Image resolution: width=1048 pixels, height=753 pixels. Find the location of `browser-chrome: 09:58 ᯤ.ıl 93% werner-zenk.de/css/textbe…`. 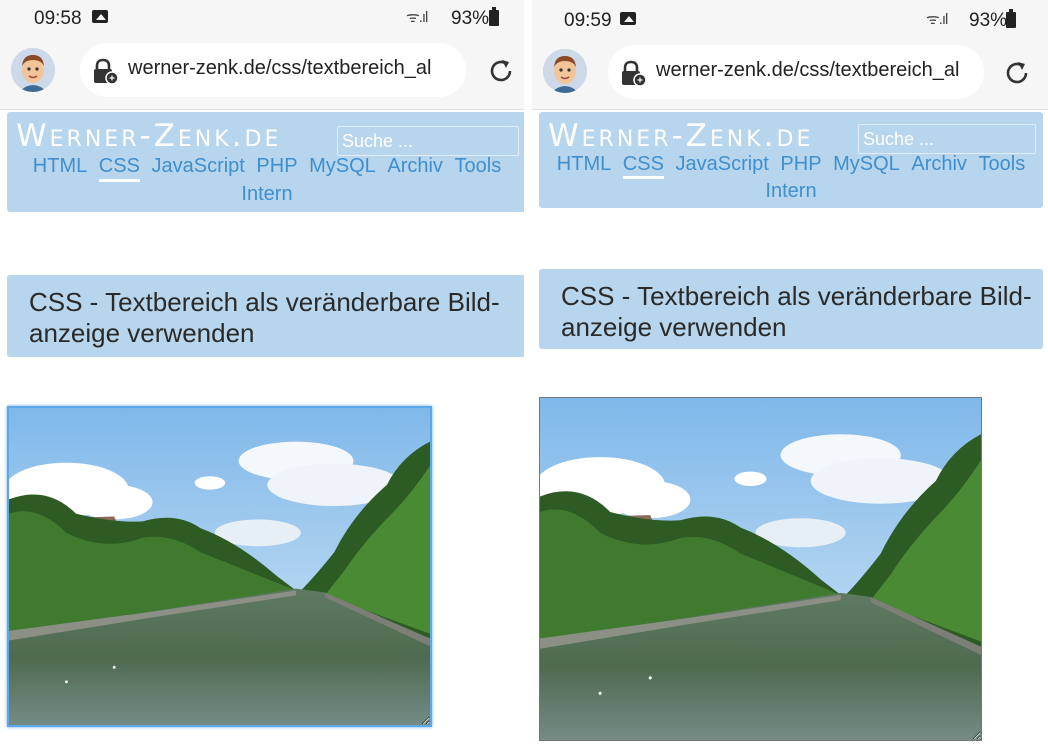

browser-chrome: 09:58 ᯤ.ıl 93% werner-zenk.de/css/textbe… is located at coordinates (262, 55).